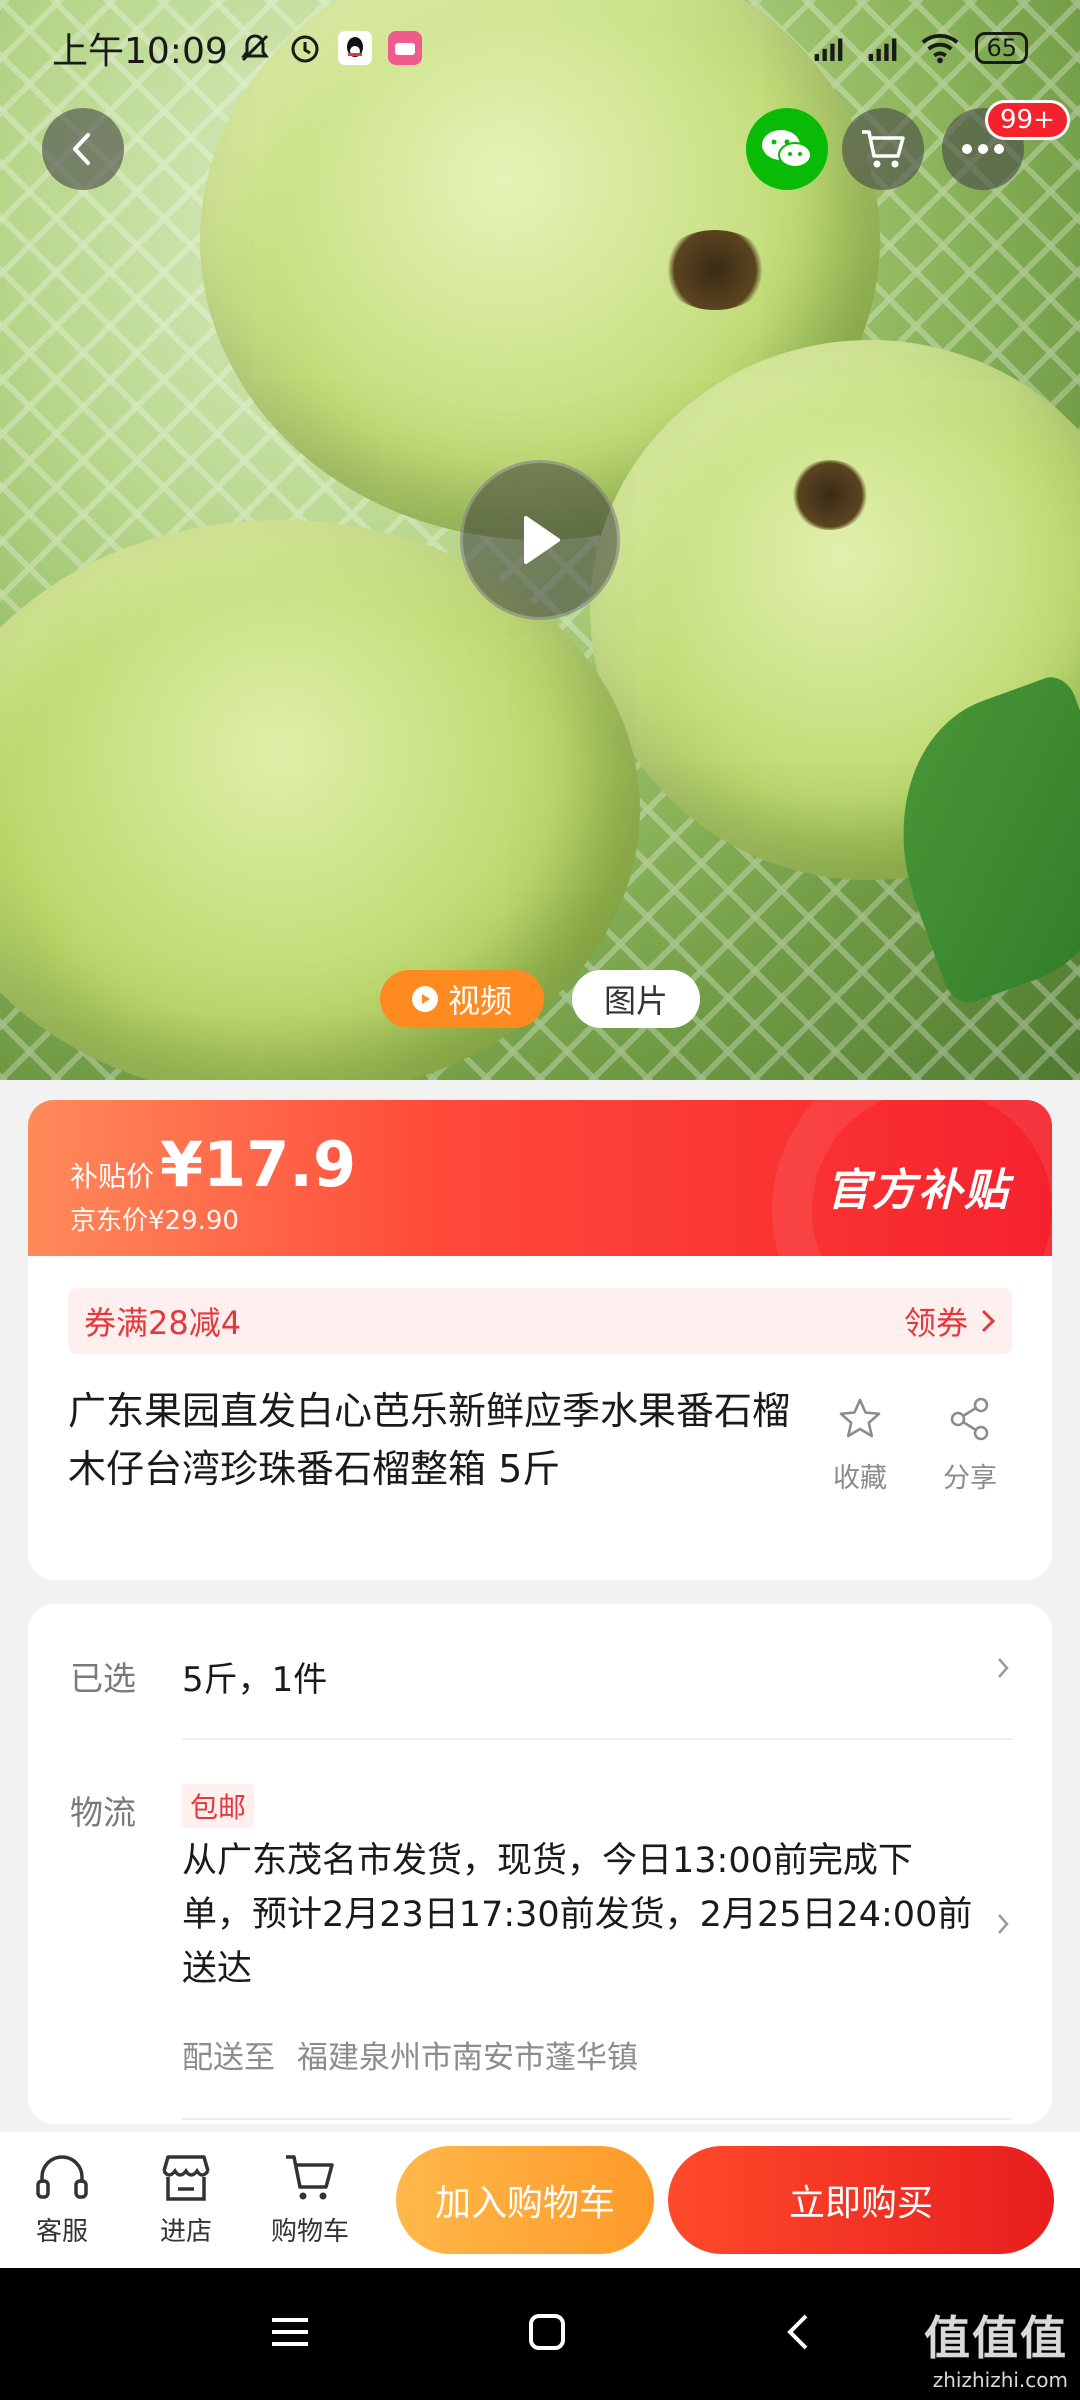 This screenshot has height=2400, width=1080. Describe the element at coordinates (832, 48) in the screenshot. I see `signal-icon` at that location.